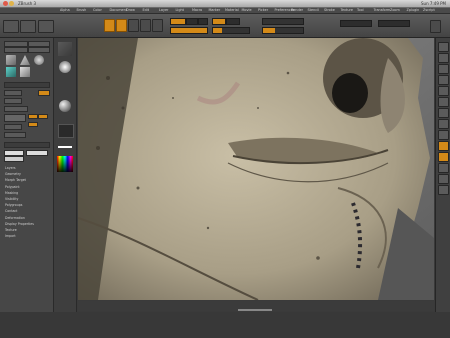 This screenshot has height=338, width=450. I want to click on tool-subpalette-import: Import, so click(10, 236).